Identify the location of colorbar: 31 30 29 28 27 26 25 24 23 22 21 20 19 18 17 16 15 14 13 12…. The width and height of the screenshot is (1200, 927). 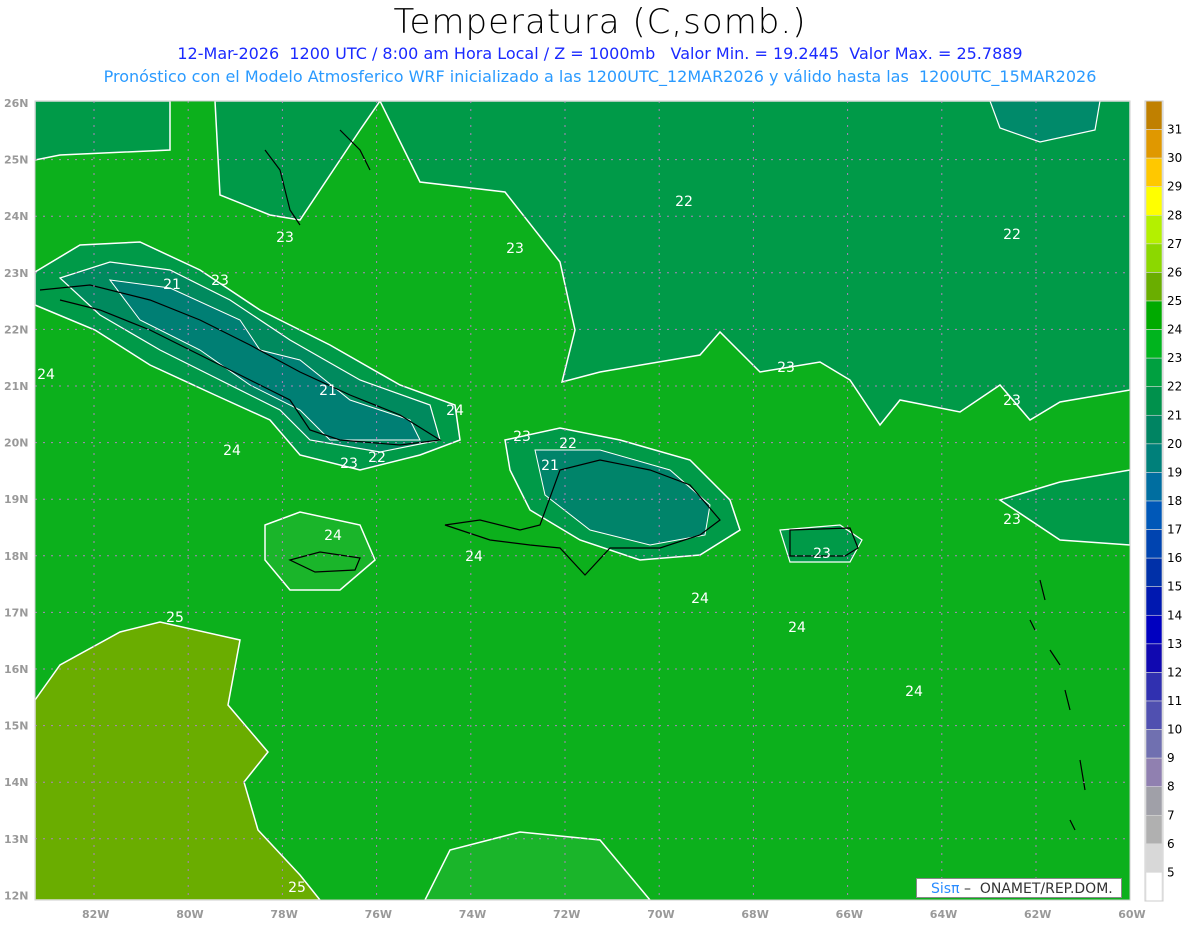
(1163, 501).